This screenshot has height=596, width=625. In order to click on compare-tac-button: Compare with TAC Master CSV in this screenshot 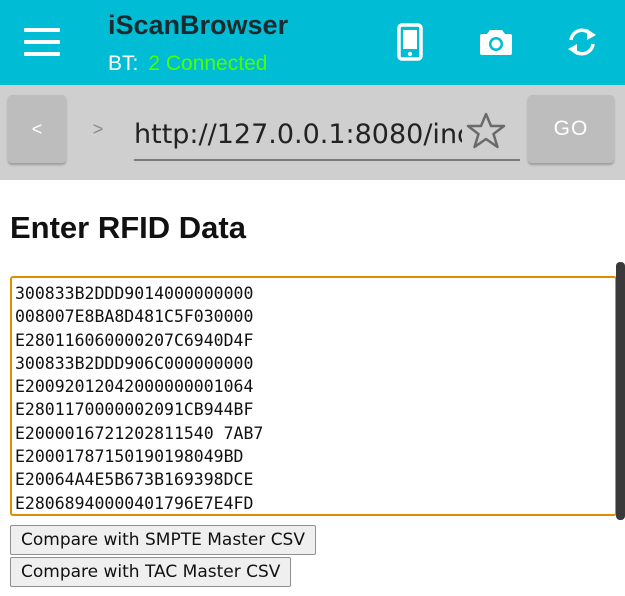, I will do `click(151, 572)`.